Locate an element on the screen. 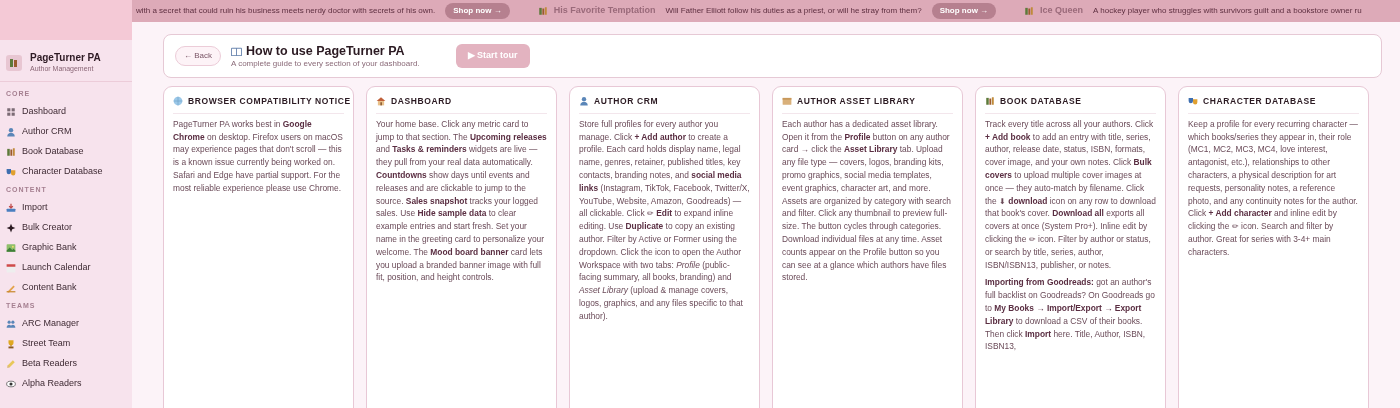 The image size is (1400, 408). grid-icon is located at coordinates (11, 112).